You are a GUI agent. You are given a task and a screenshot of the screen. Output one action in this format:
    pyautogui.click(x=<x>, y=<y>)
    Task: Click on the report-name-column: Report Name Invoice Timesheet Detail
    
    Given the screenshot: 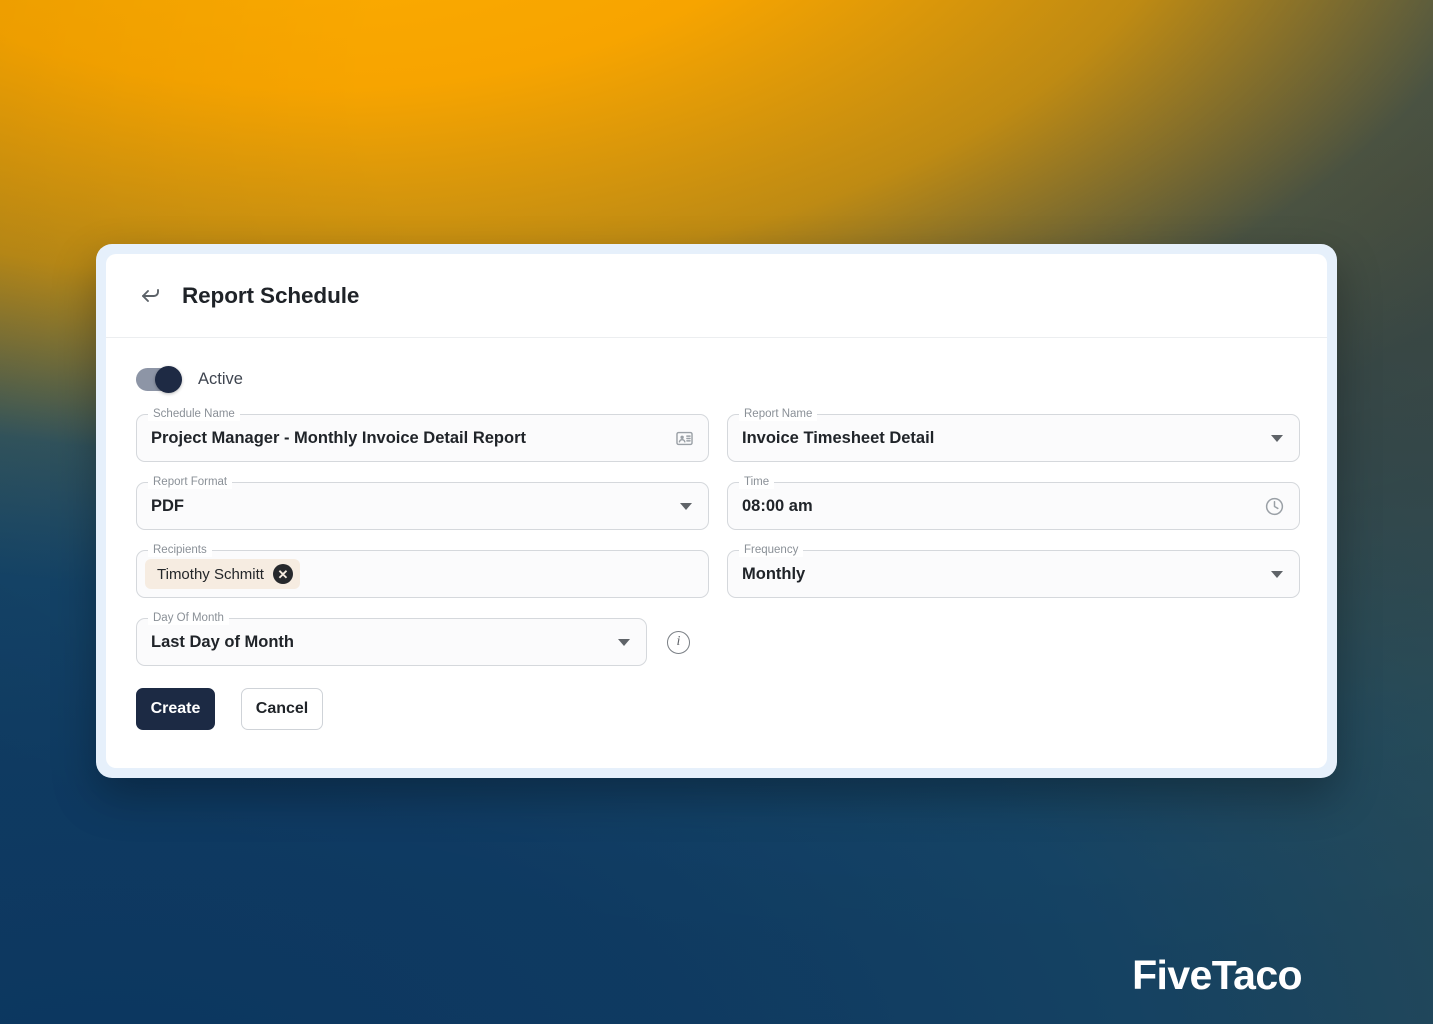 What is the action you would take?
    pyautogui.click(x=1013, y=434)
    